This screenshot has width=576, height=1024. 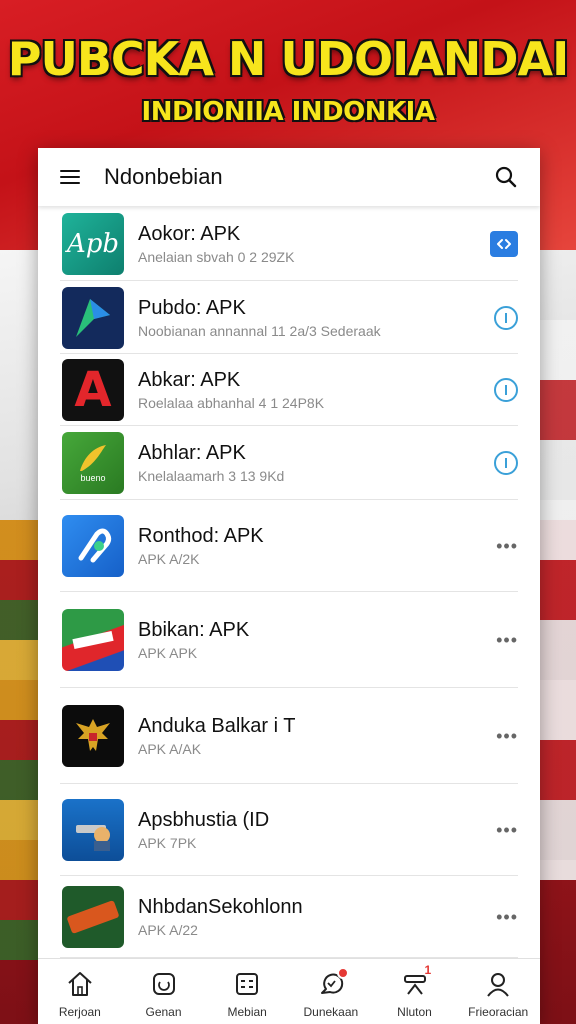 I want to click on app-icon-abkar: A, so click(x=93, y=390).